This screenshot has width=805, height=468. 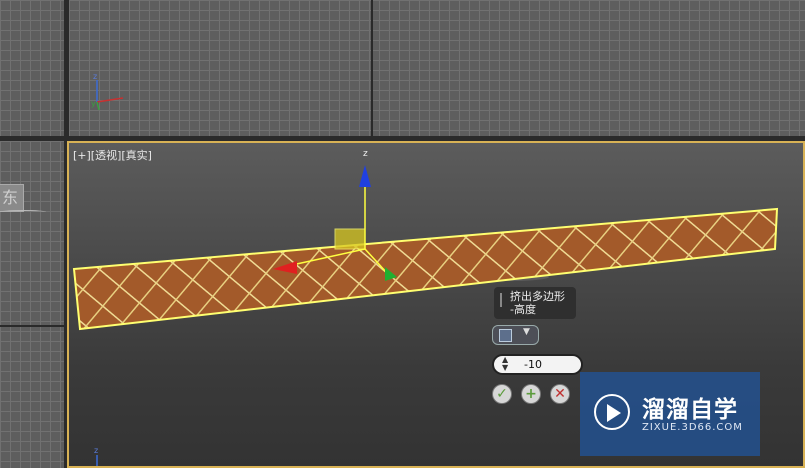 What do you see at coordinates (505, 335) in the screenshot?
I see `group-extrude-icon` at bounding box center [505, 335].